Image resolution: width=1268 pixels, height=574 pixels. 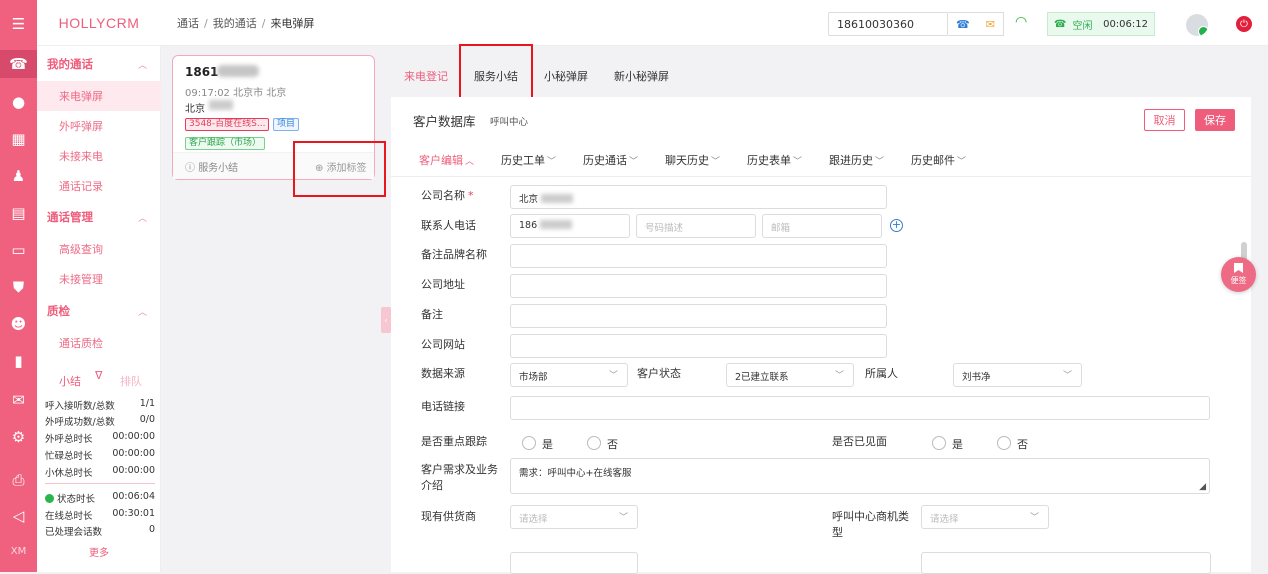 I want to click on tab-history-tickets: 历史工单 ﹀, so click(x=528, y=160).